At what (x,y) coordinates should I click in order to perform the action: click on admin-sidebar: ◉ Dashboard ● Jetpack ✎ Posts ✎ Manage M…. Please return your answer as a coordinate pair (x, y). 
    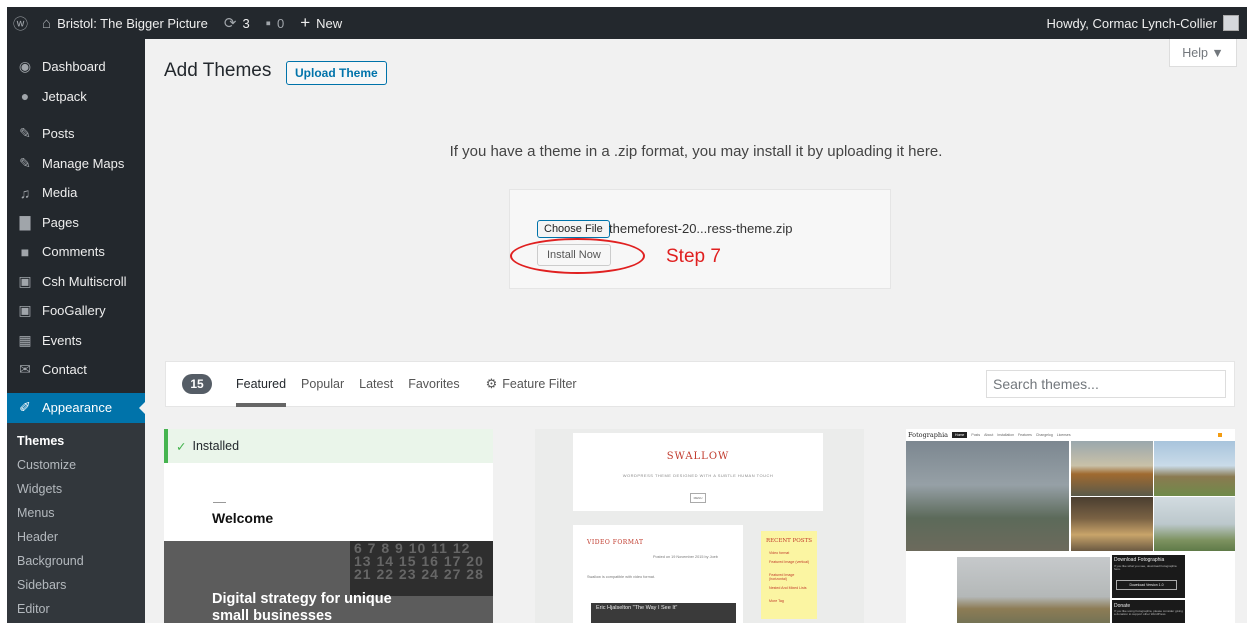
    Looking at the image, I should click on (76, 331).